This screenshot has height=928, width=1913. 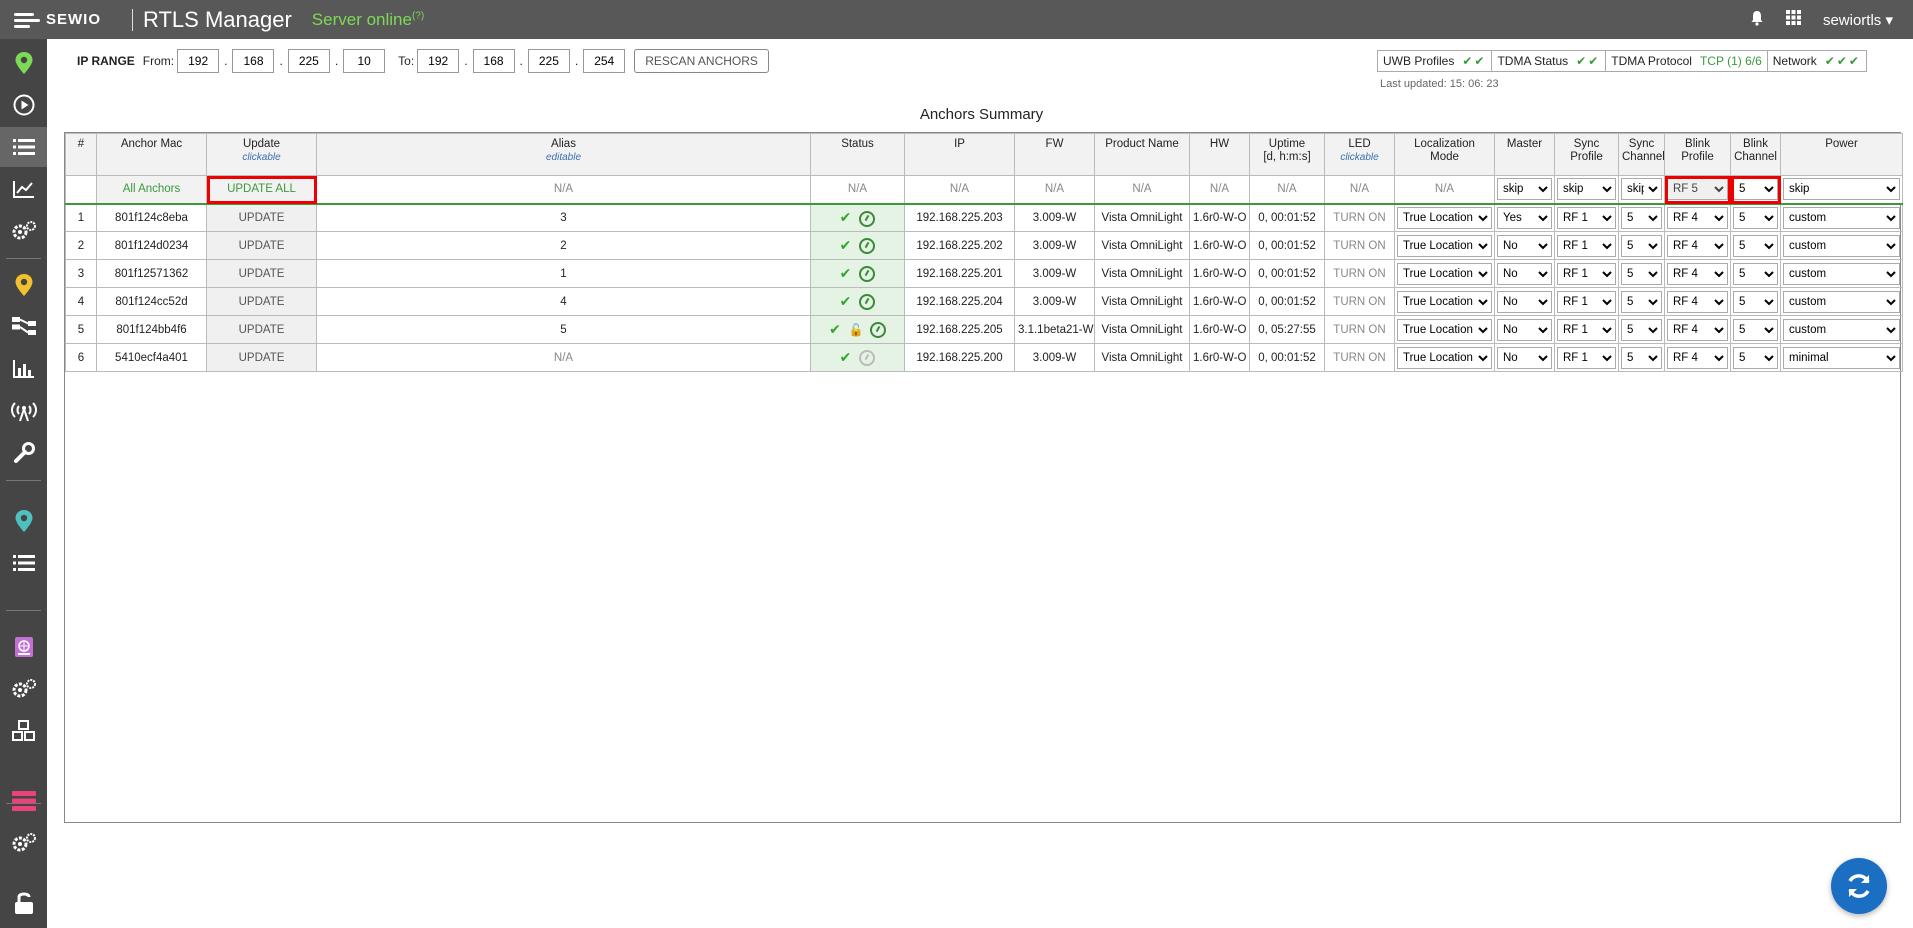 What do you see at coordinates (1793, 19) in the screenshot?
I see `apps-grid-icon` at bounding box center [1793, 19].